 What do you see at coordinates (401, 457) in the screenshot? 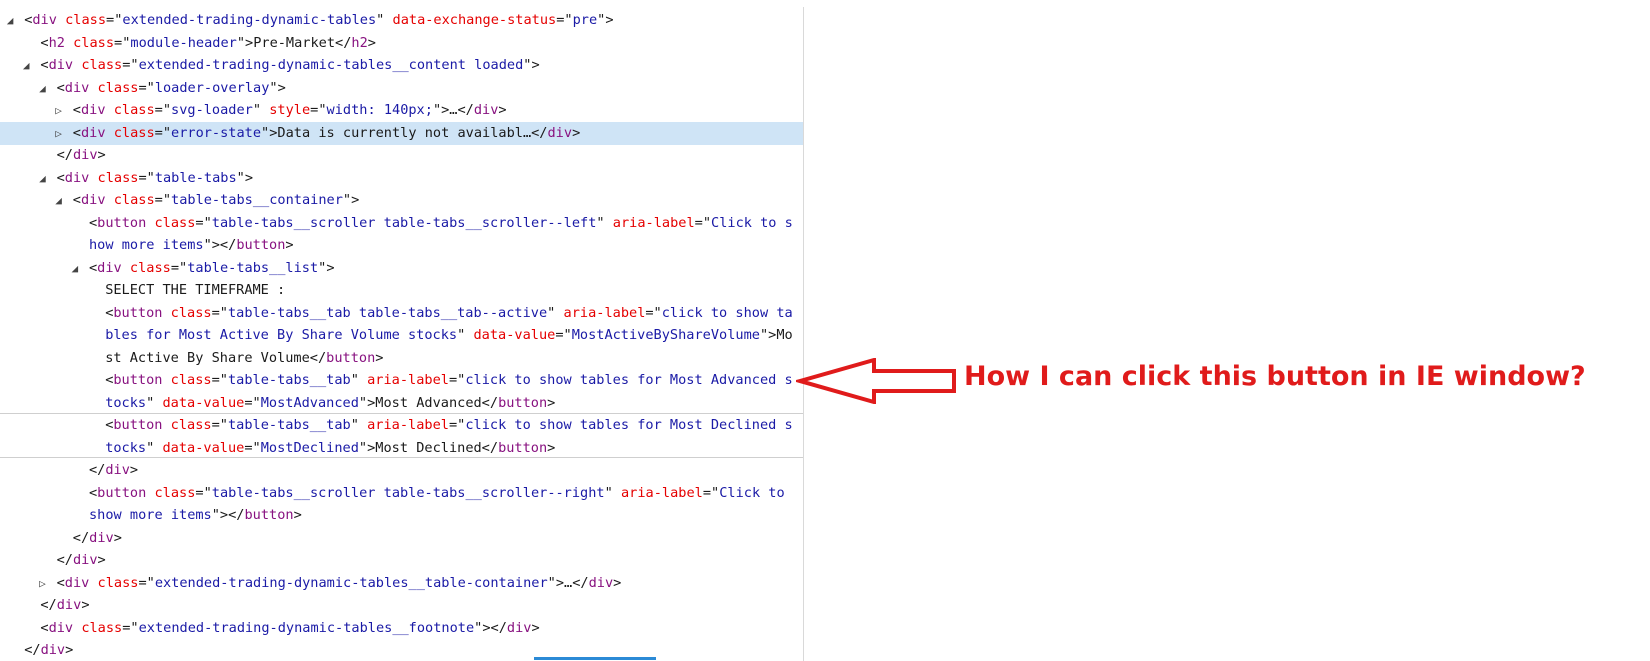
I see `row-divider` at bounding box center [401, 457].